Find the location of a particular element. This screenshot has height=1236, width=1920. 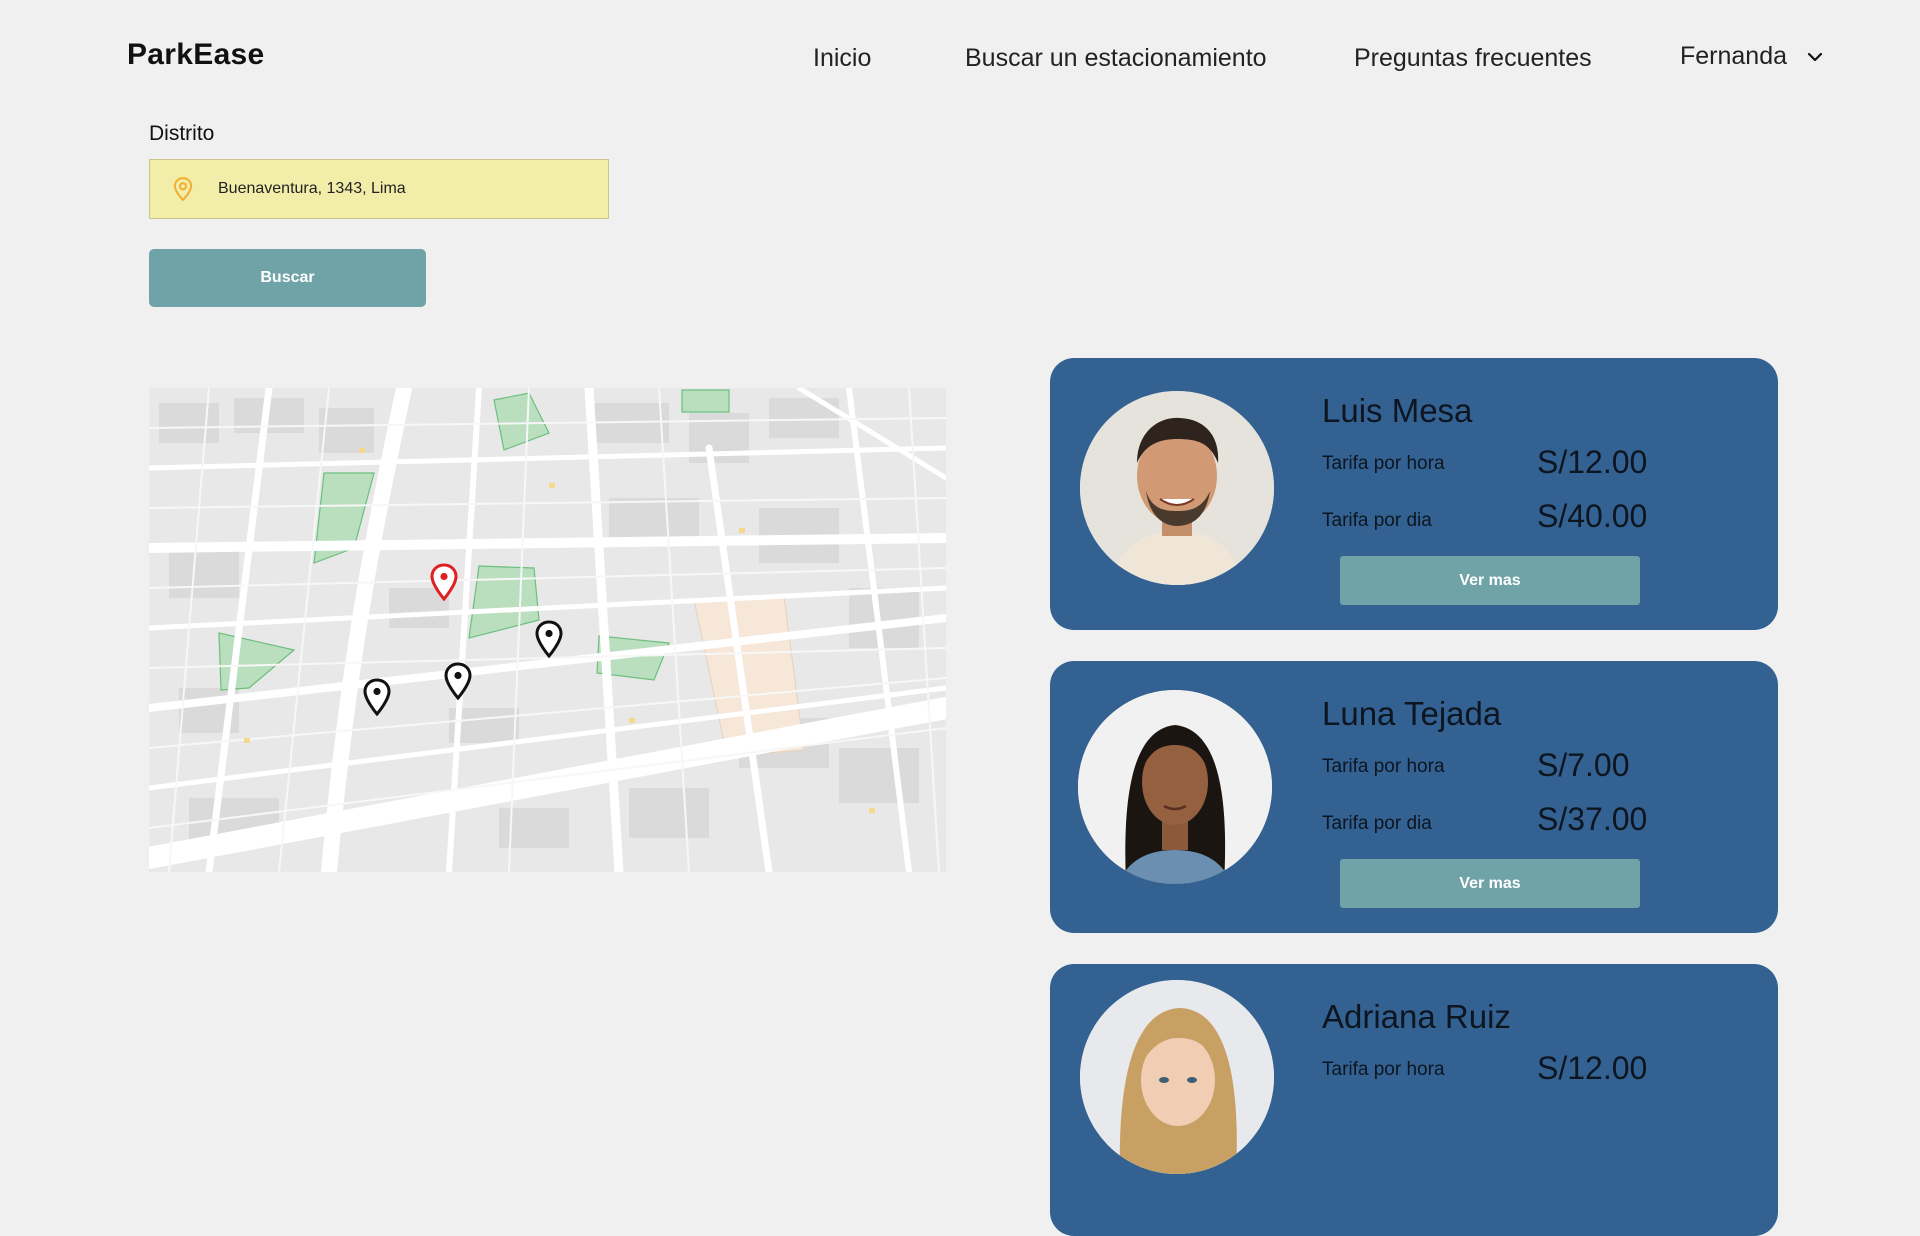

district-input: Buenaventura, 1343, Lima is located at coordinates (379, 189).